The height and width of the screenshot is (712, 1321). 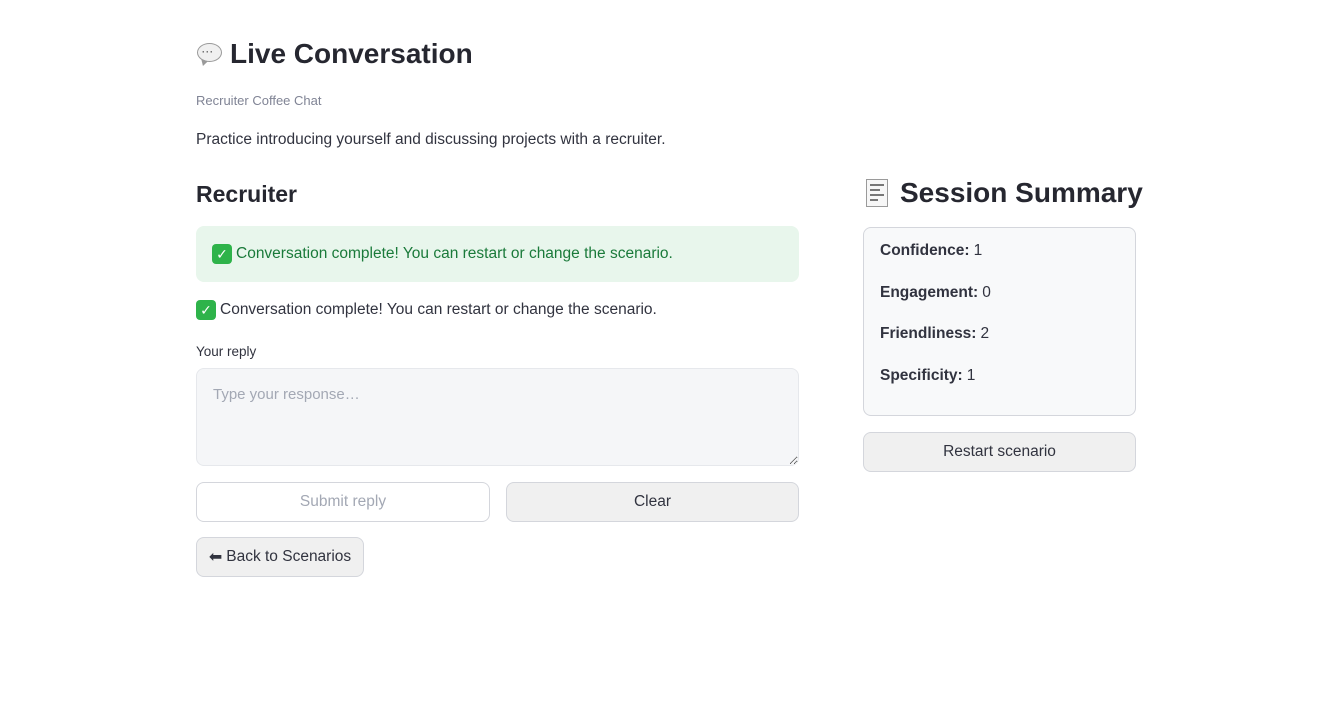 I want to click on back-to-scenarios-button: ⬅ Back to Scenarios, so click(x=280, y=557).